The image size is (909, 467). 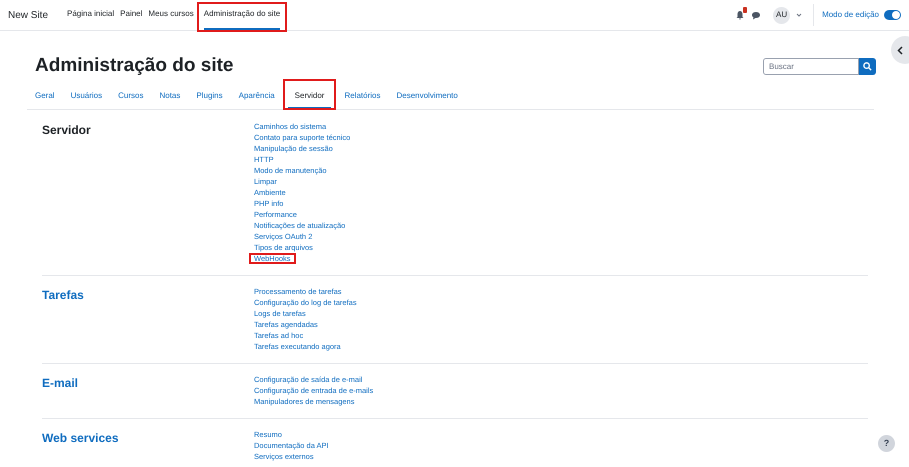 I want to click on section-heading: E-mail, so click(x=147, y=390).